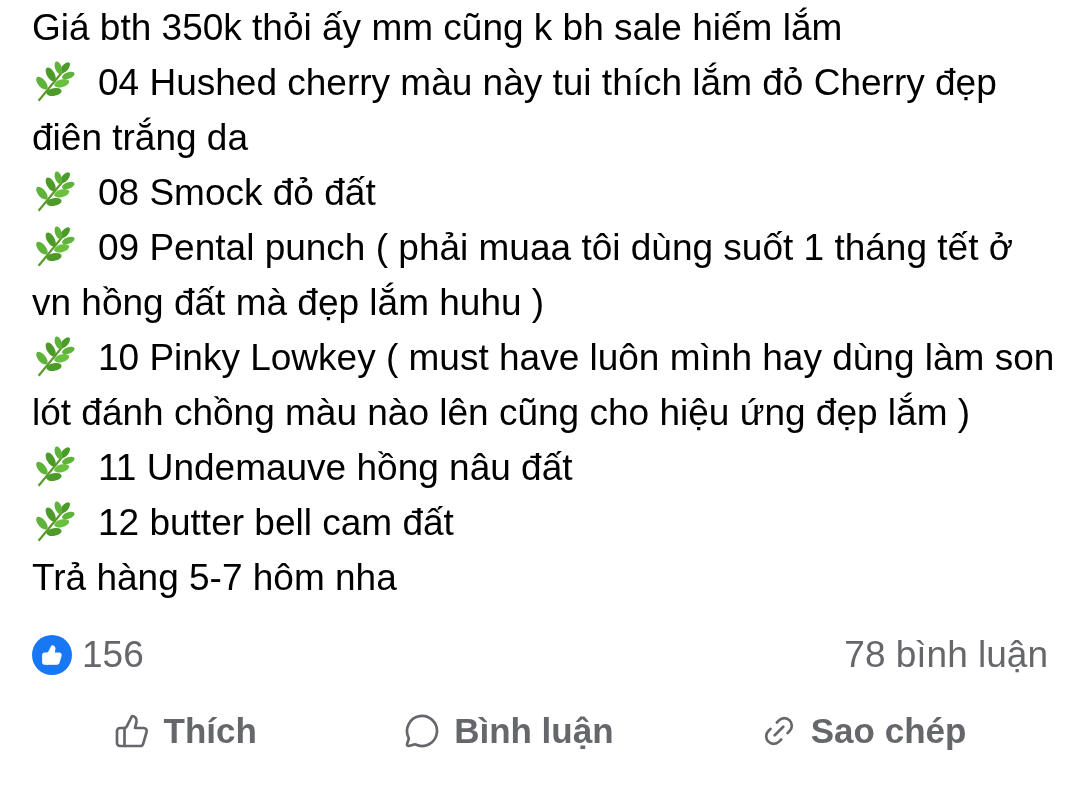 The image size is (1080, 808). Describe the element at coordinates (546, 385) in the screenshot. I see `list-item-text: 10 Pinky Lowkey ( must have luôn mình hay dùng làm son lót đánh chồng màu nào lên cũng cho hiệu ứng đẹp lắm )` at that location.